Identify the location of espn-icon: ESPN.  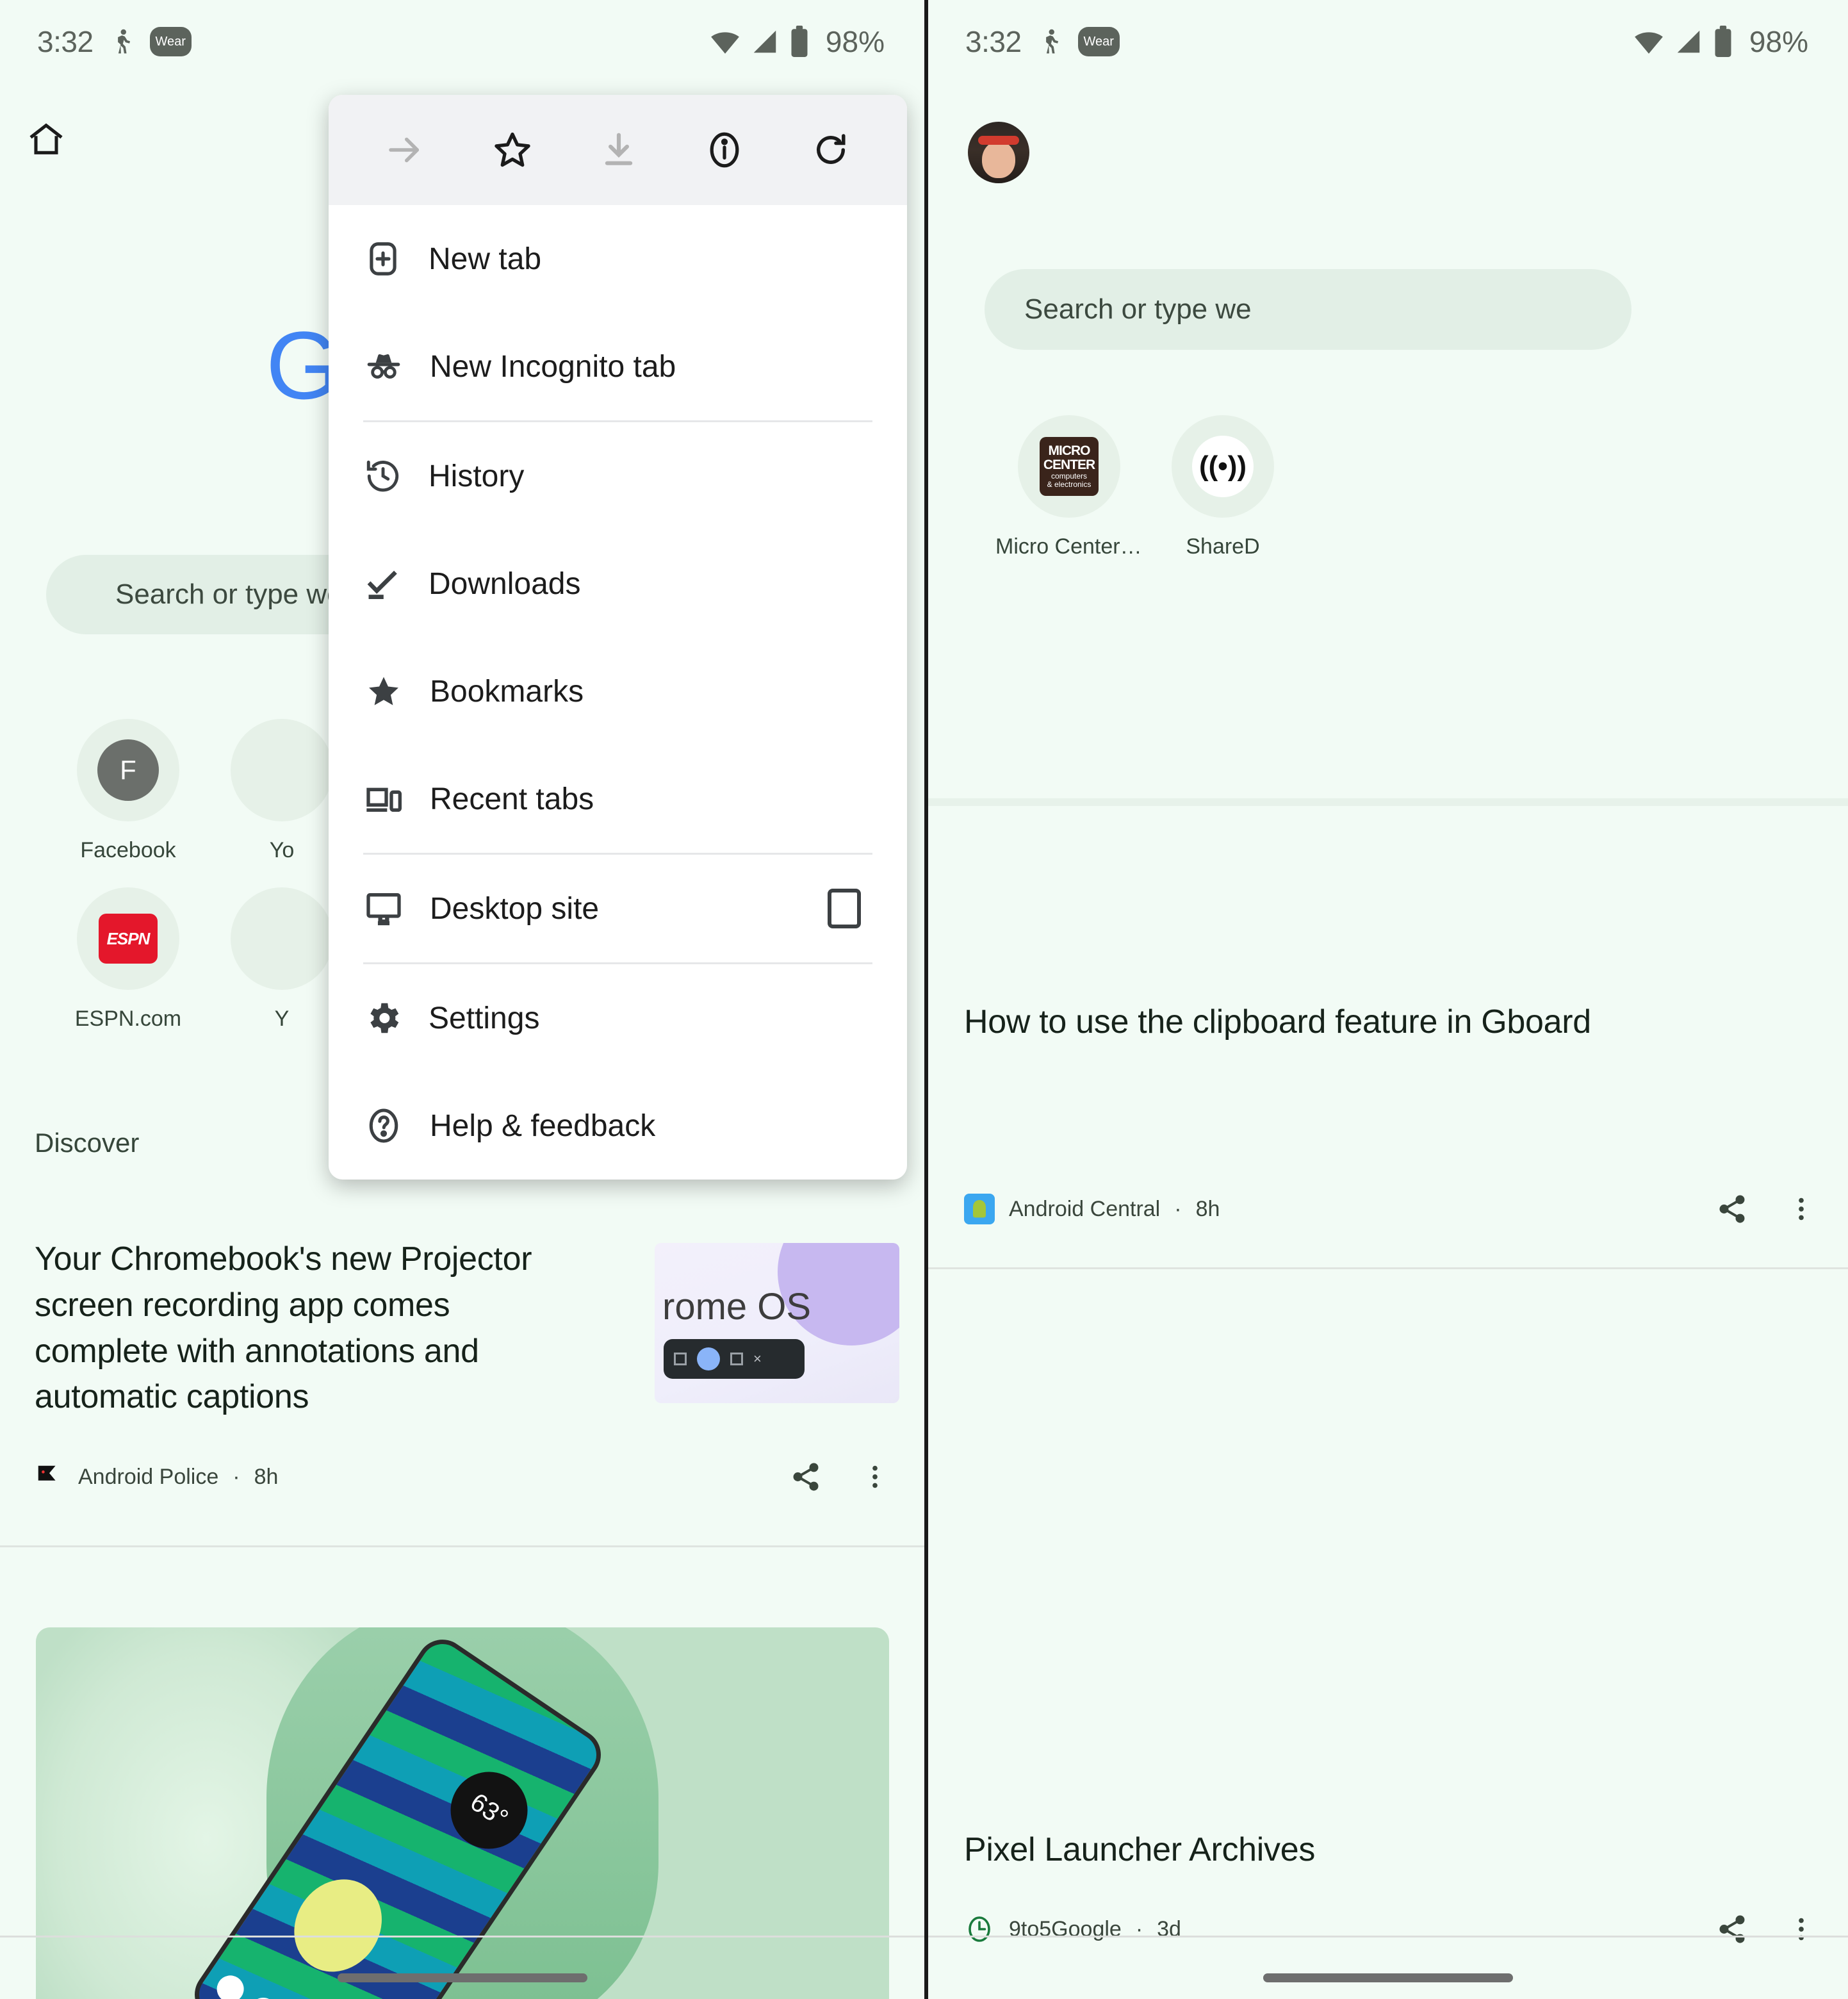
(128, 939).